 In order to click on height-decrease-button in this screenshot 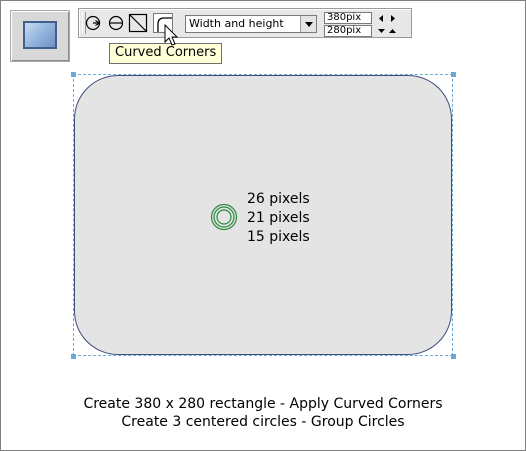, I will do `click(381, 30)`.